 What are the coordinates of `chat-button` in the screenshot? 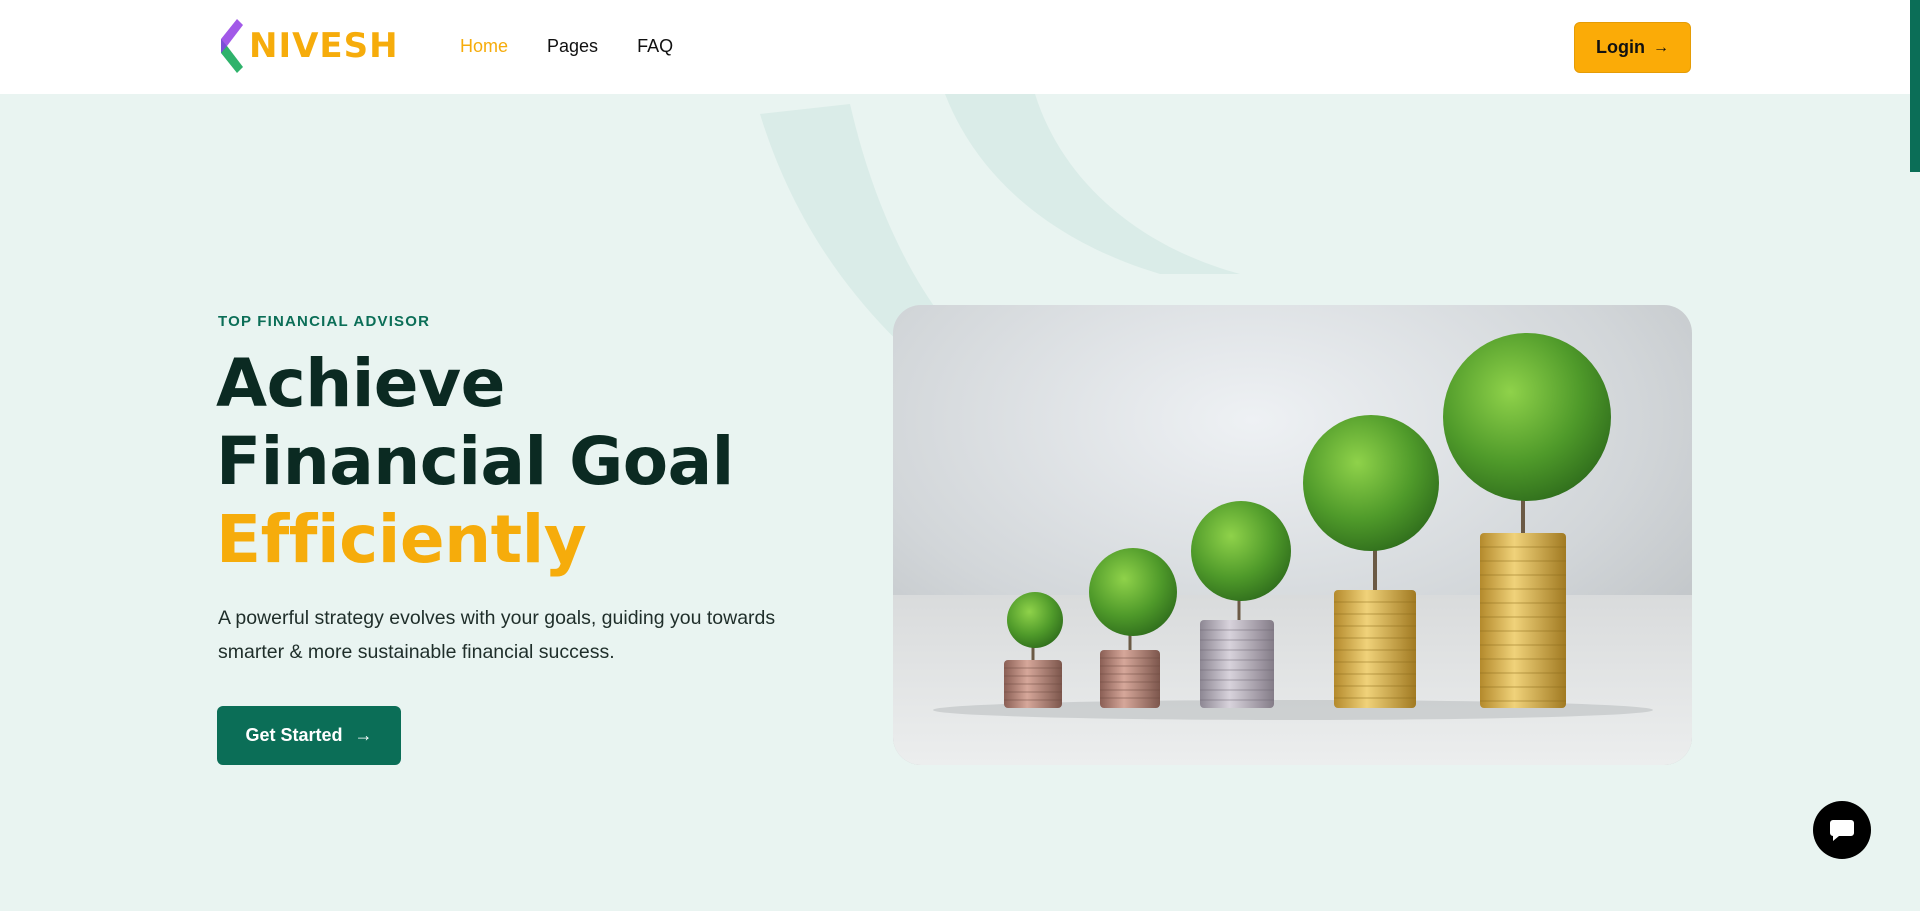 It's located at (1842, 830).